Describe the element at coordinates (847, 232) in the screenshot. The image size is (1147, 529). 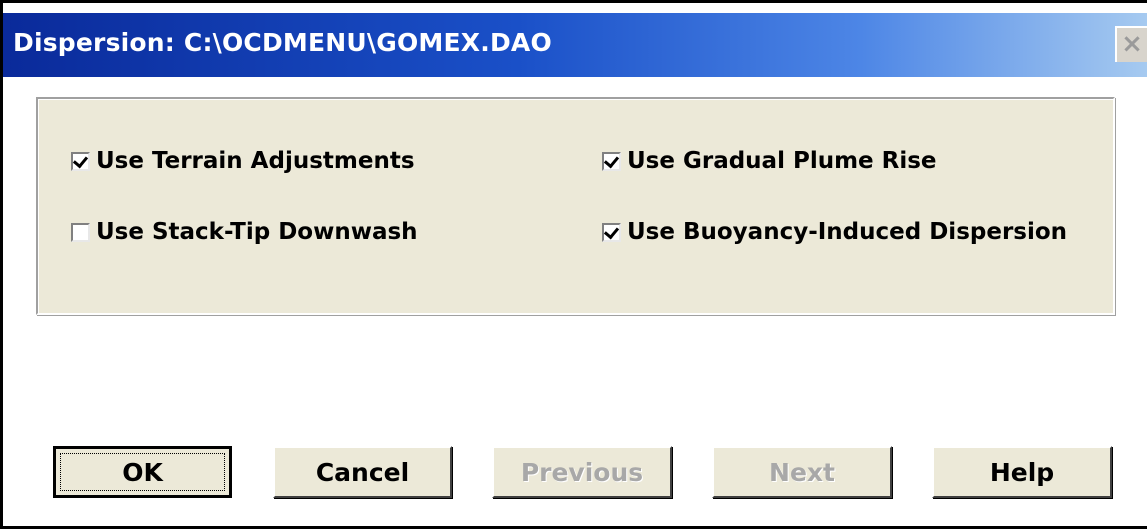
I see `buoyancy-induced-dispersion-label: Use Buoyancy-Induced Dispersion` at that location.